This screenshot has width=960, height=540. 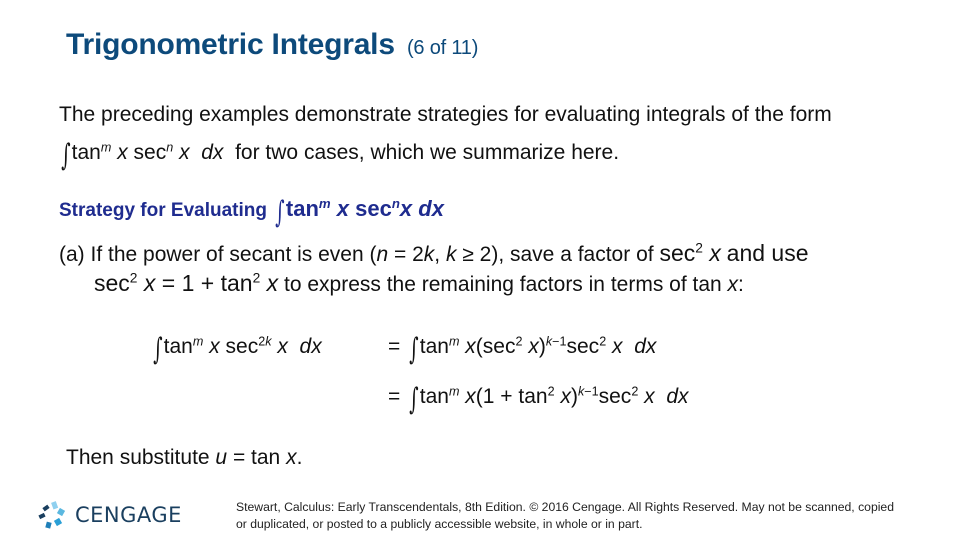 What do you see at coordinates (522, 349) in the screenshot?
I see `equation-step-1: = ∫tanm x(sec2 x)k−1sec2 x dx` at bounding box center [522, 349].